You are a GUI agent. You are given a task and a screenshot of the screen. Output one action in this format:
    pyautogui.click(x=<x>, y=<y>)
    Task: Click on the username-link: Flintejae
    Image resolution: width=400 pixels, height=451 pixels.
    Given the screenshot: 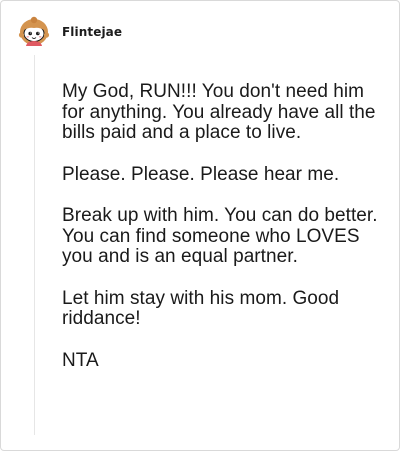 What is the action you would take?
    pyautogui.click(x=92, y=32)
    